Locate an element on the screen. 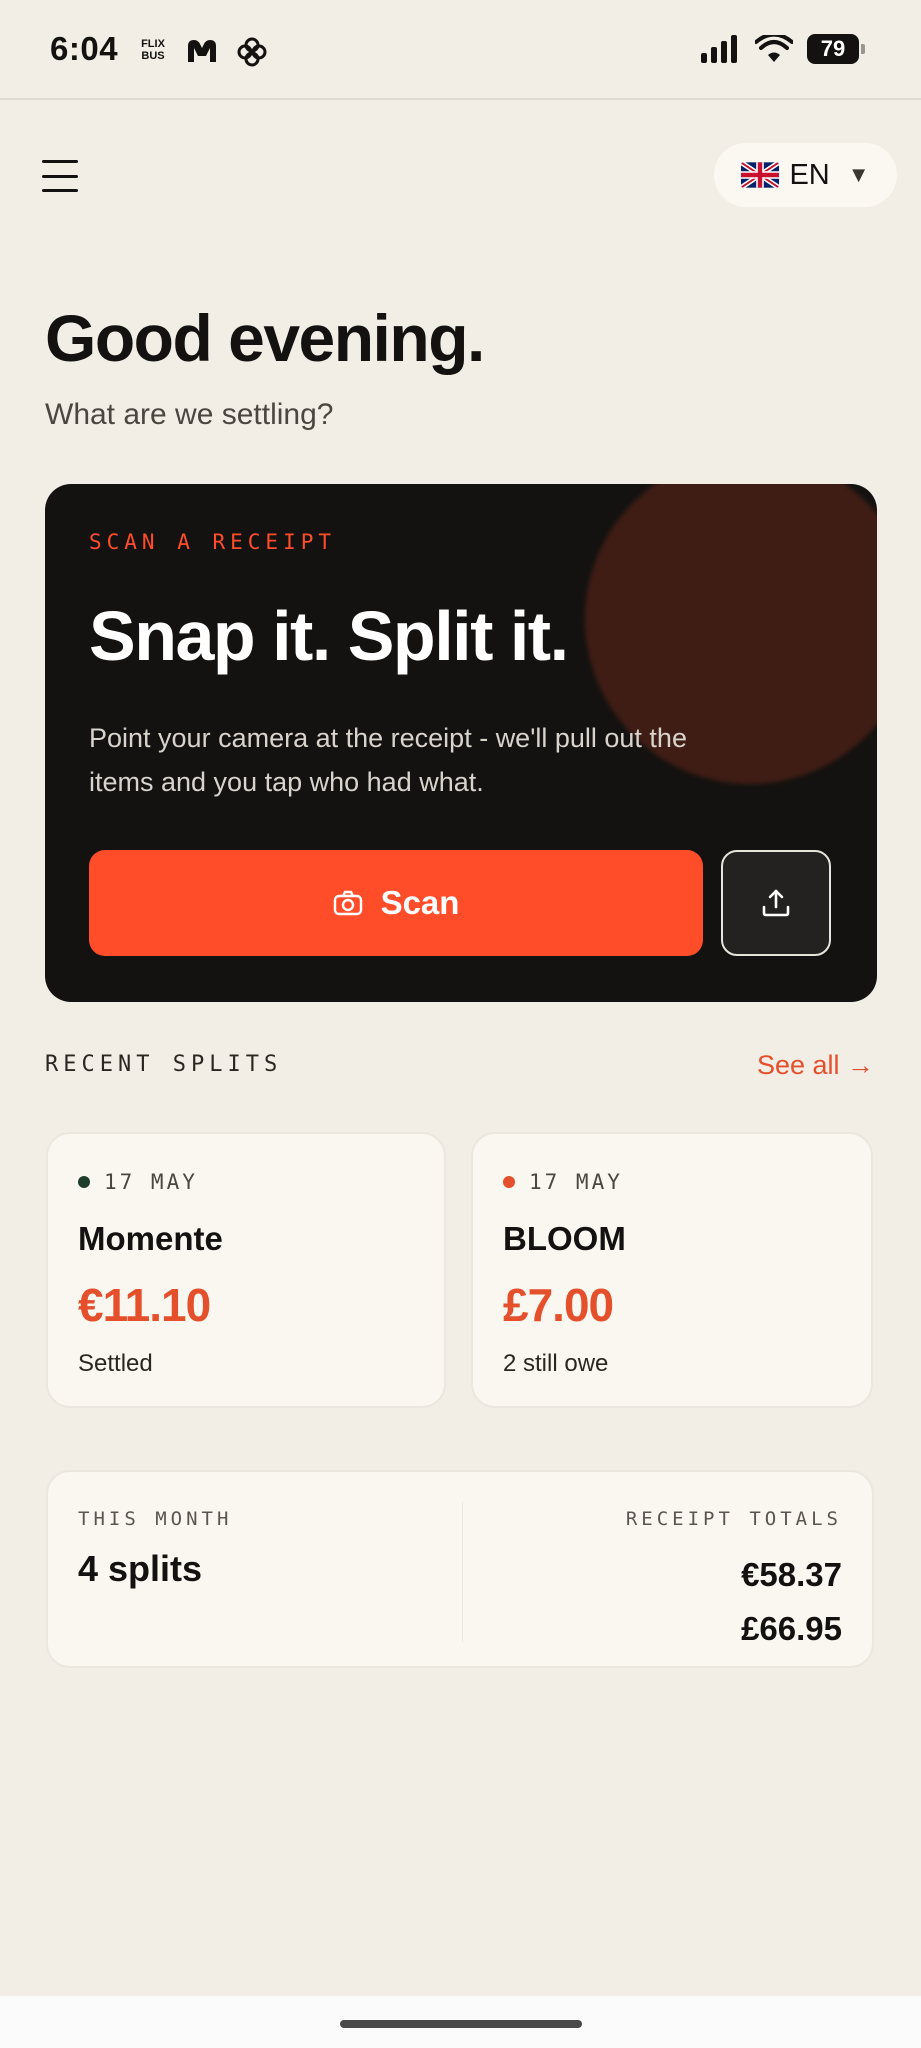 Image resolution: width=921 pixels, height=2048 pixels. split-card: 17 MAY BLOOM £7.00 2 still owe is located at coordinates (672, 1270).